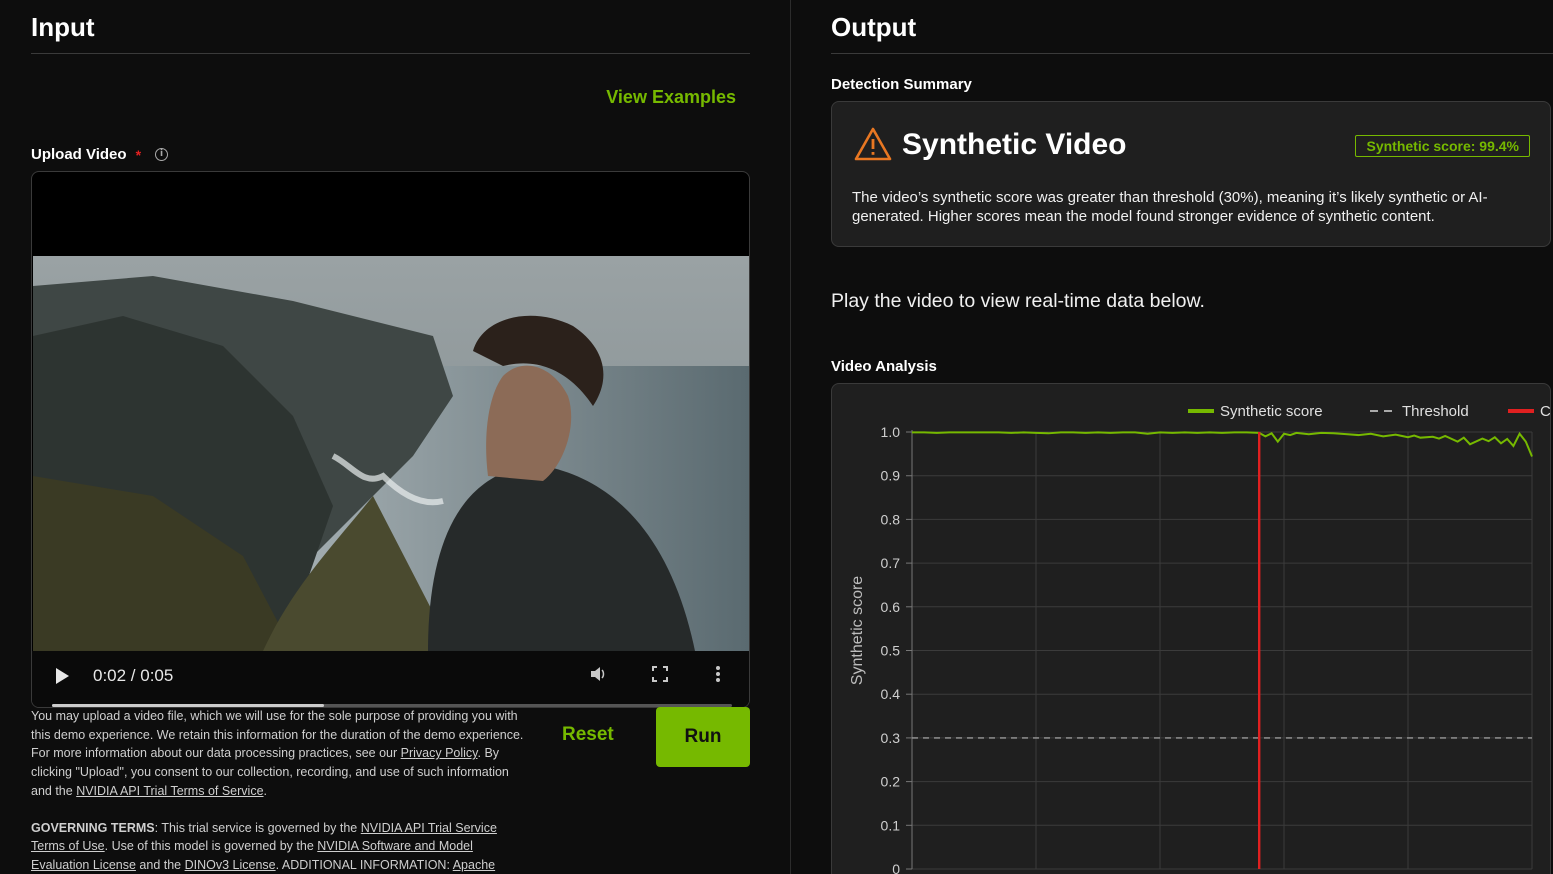  What do you see at coordinates (1545, 411) in the screenshot?
I see `legend-label: Current Time` at bounding box center [1545, 411].